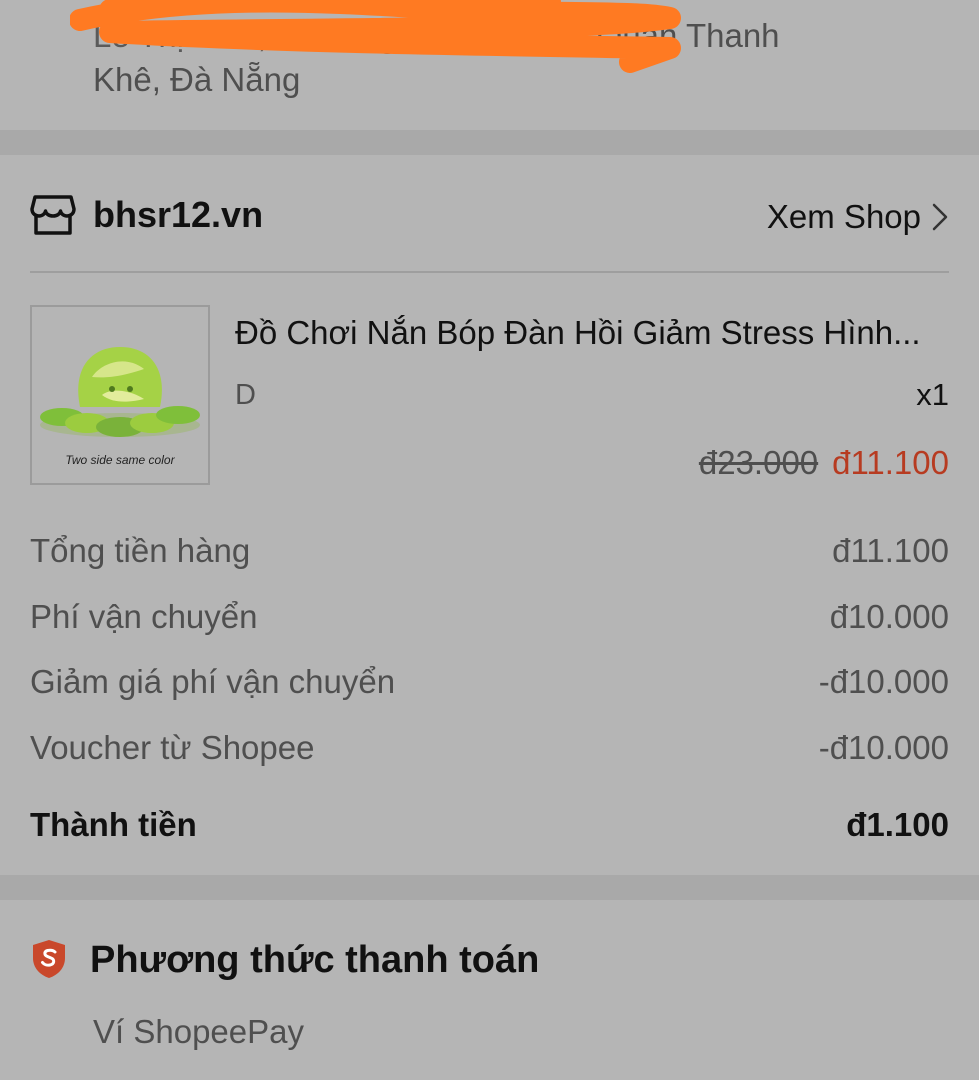 The image size is (979, 1080). Describe the element at coordinates (213, 681) in the screenshot. I see `summary-label: Giảm giá phí vận chuyển` at that location.